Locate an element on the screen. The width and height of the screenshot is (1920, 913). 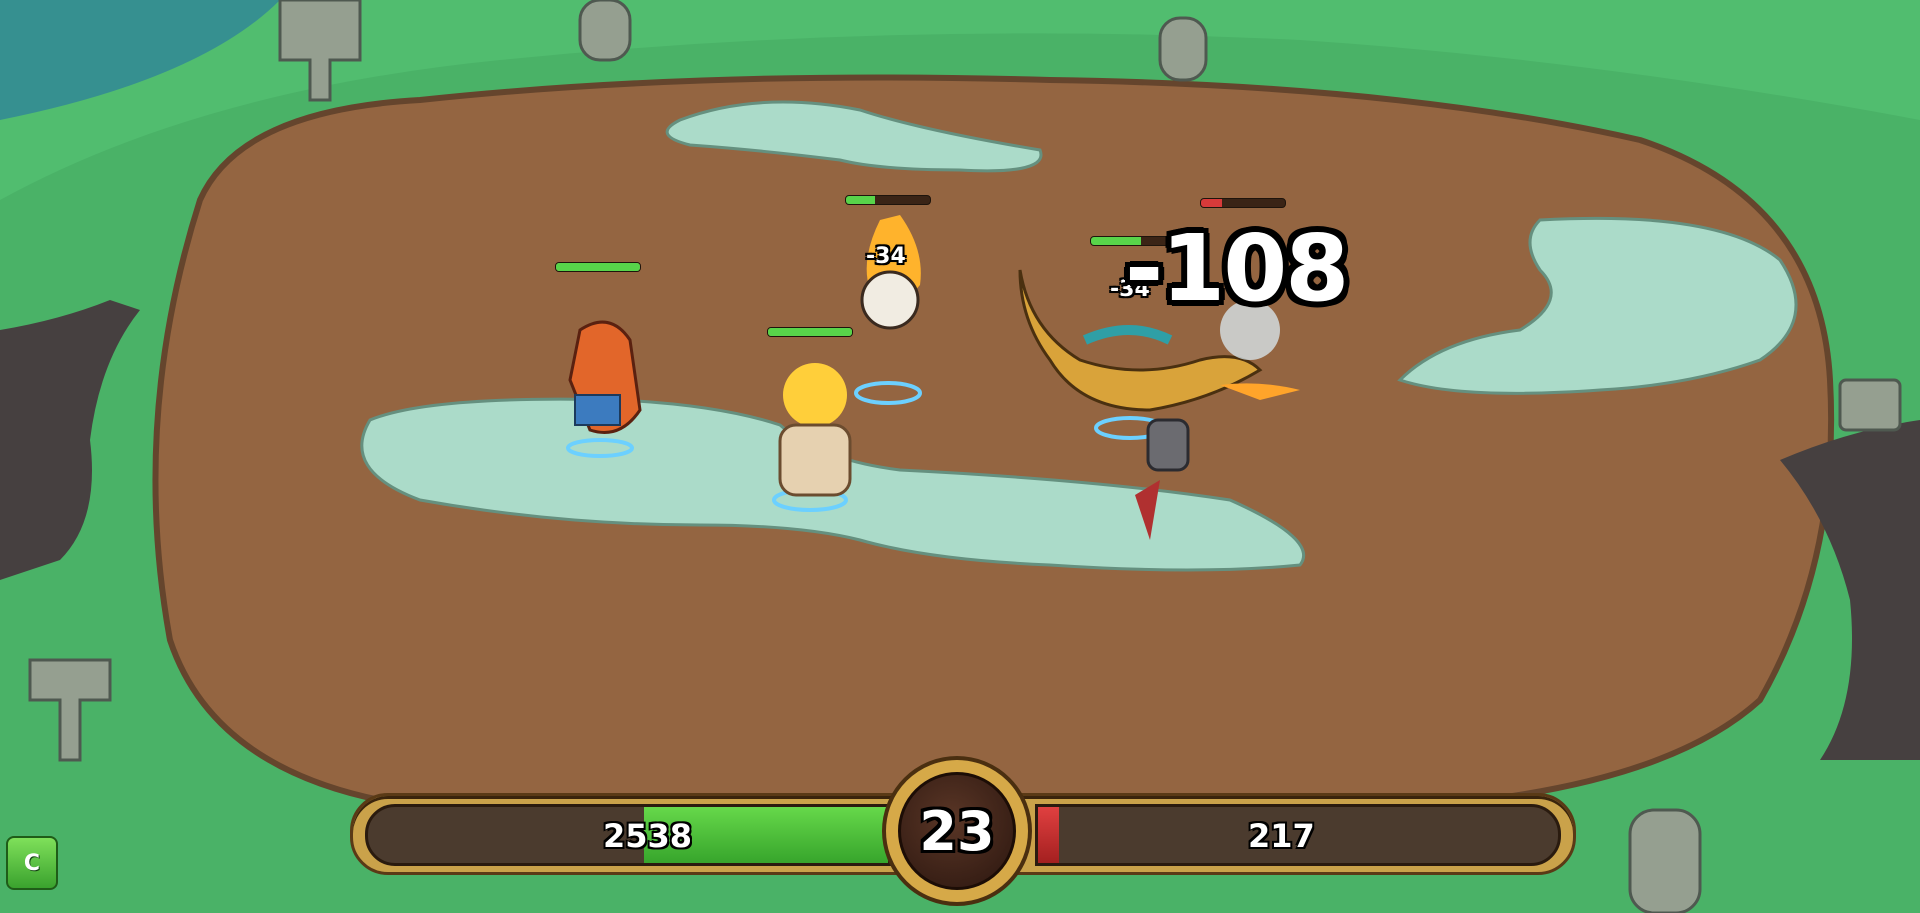
c-button-label: C is located at coordinates (32, 863).